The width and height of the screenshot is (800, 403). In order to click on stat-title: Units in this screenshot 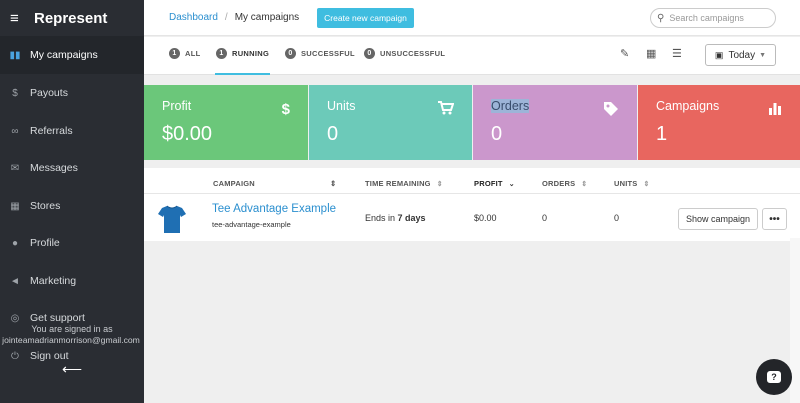, I will do `click(341, 106)`.